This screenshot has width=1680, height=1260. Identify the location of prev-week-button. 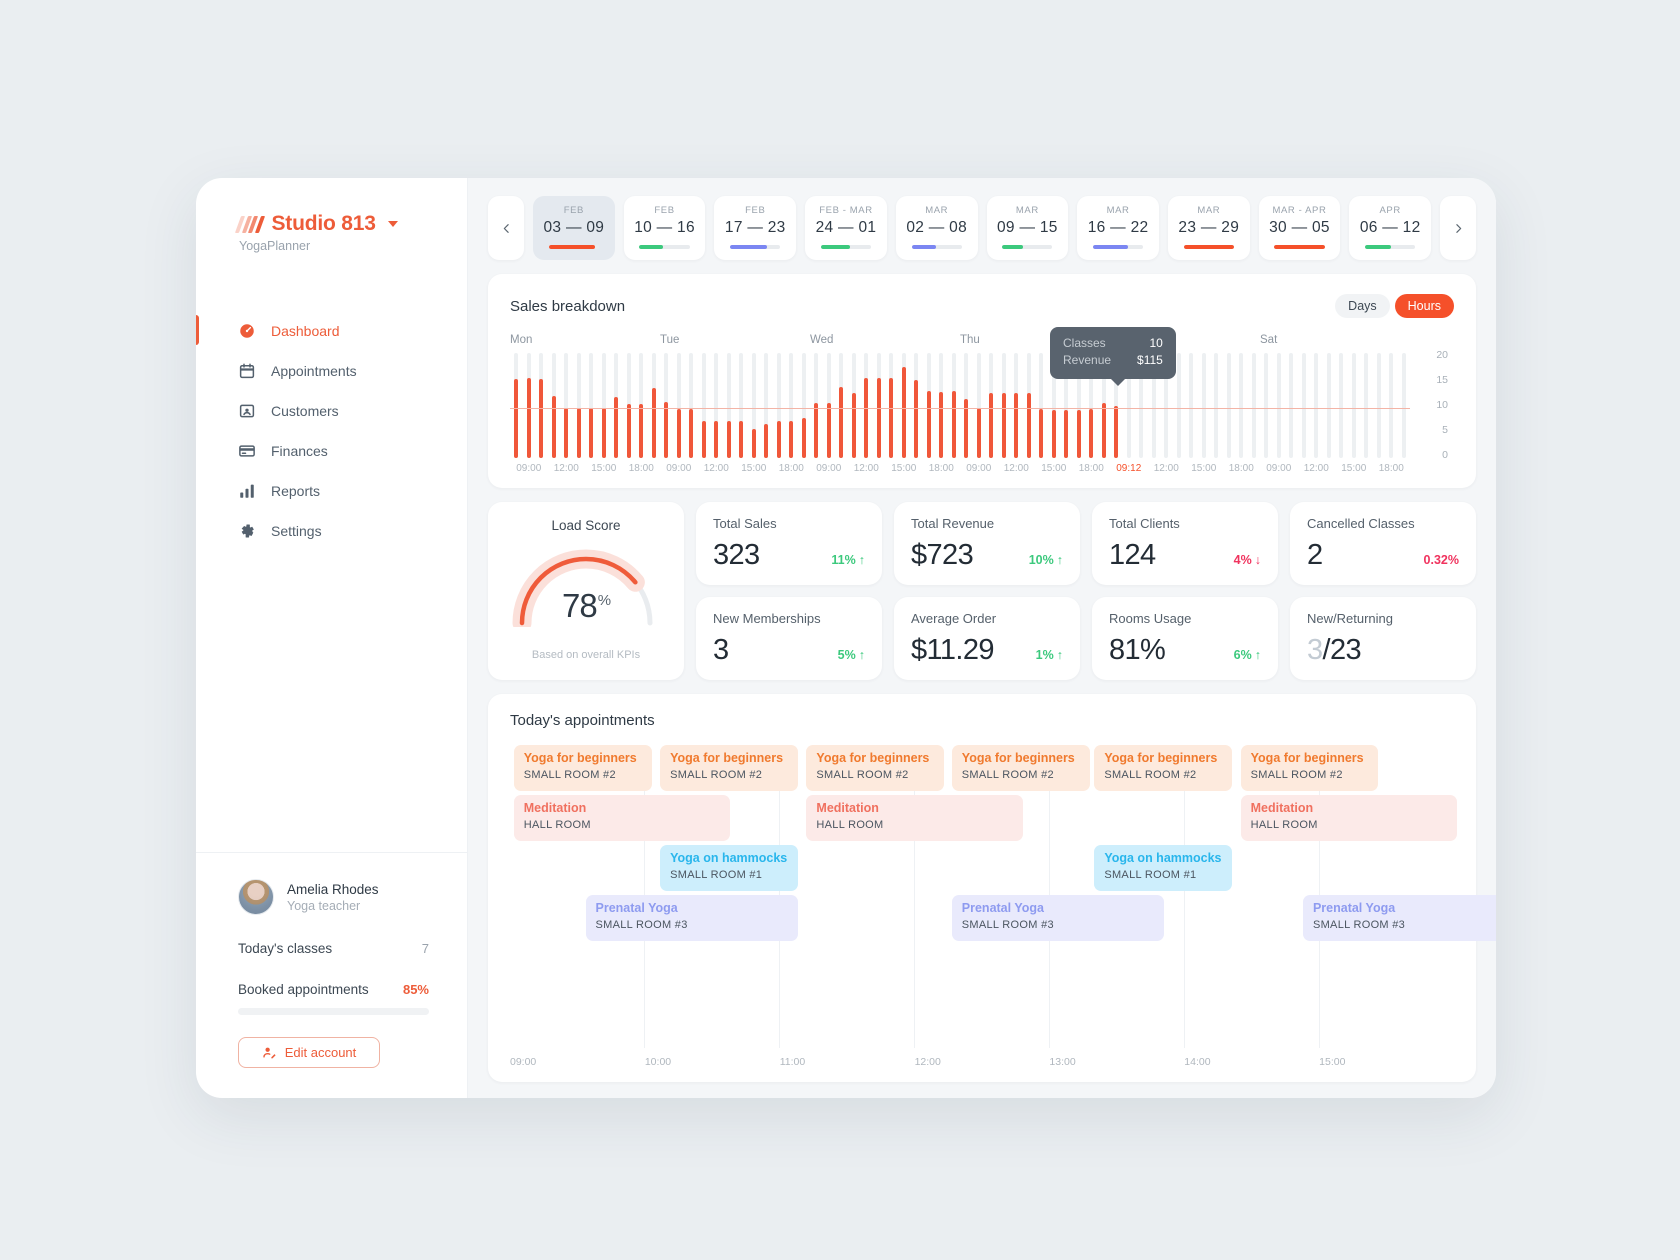
(506, 228).